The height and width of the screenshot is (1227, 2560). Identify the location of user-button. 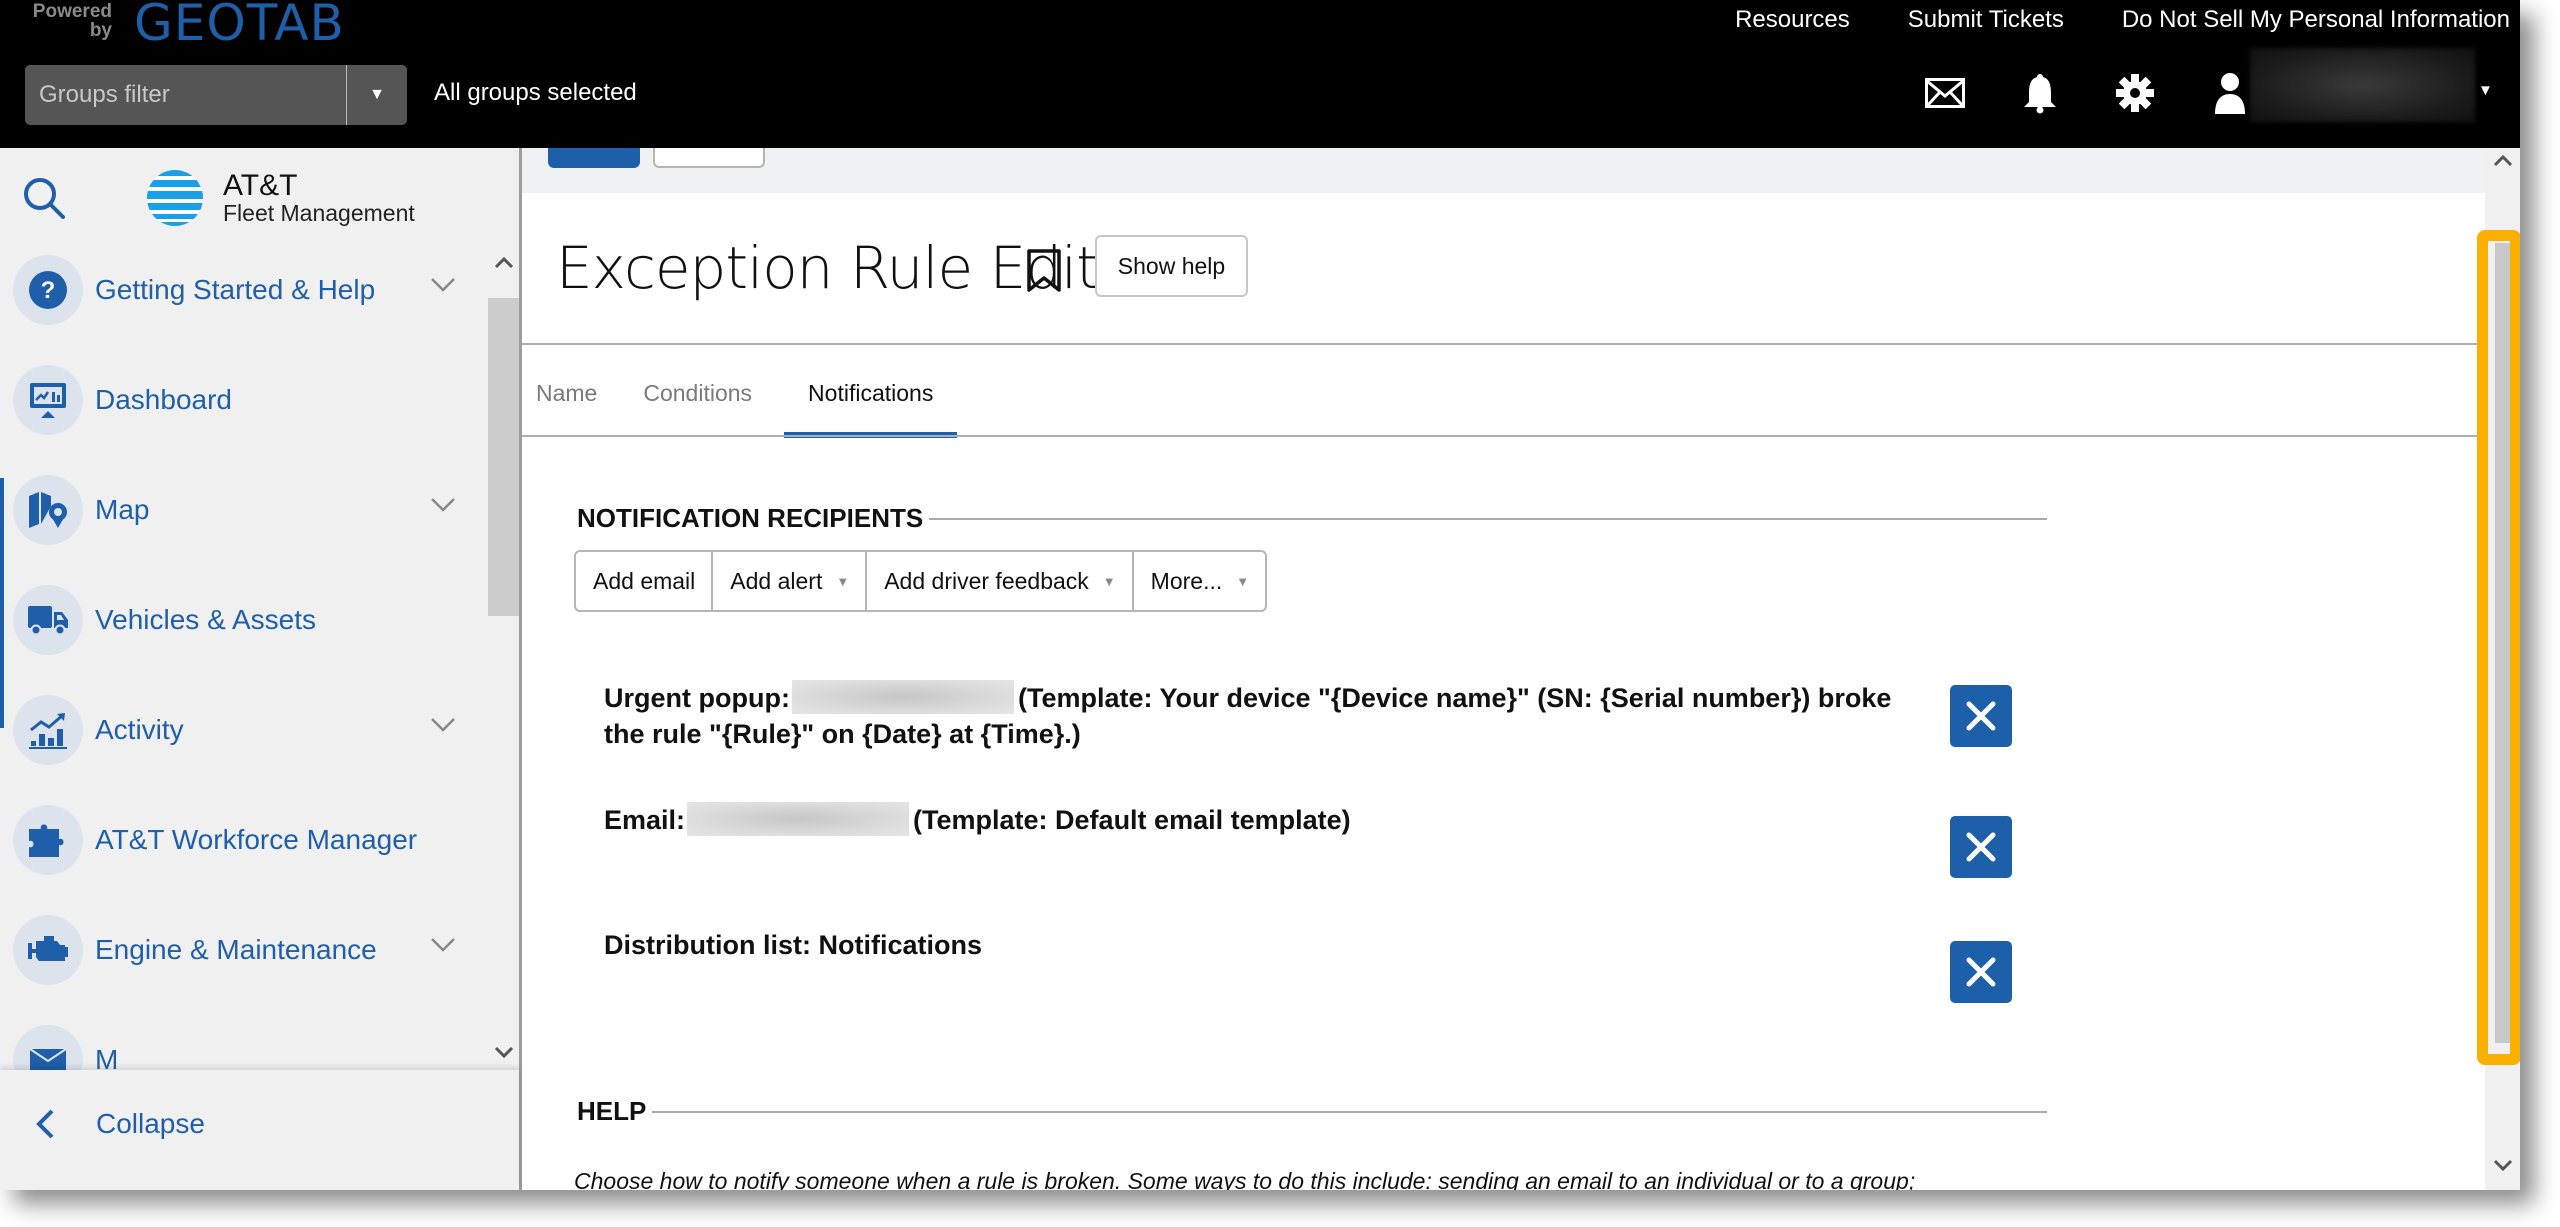
(2230, 93).